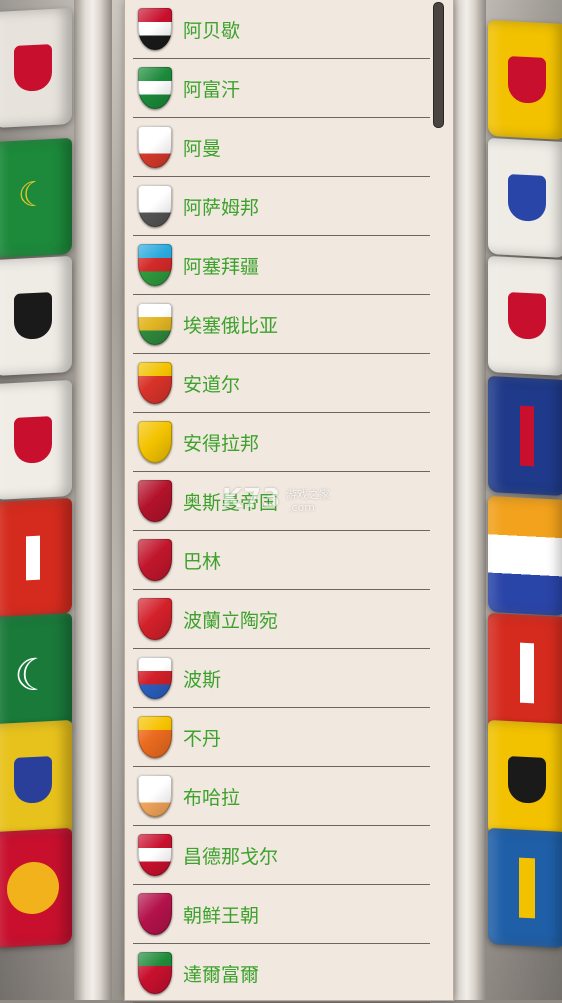  What do you see at coordinates (202, 561) in the screenshot?
I see `list-item-label: 巴林` at bounding box center [202, 561].